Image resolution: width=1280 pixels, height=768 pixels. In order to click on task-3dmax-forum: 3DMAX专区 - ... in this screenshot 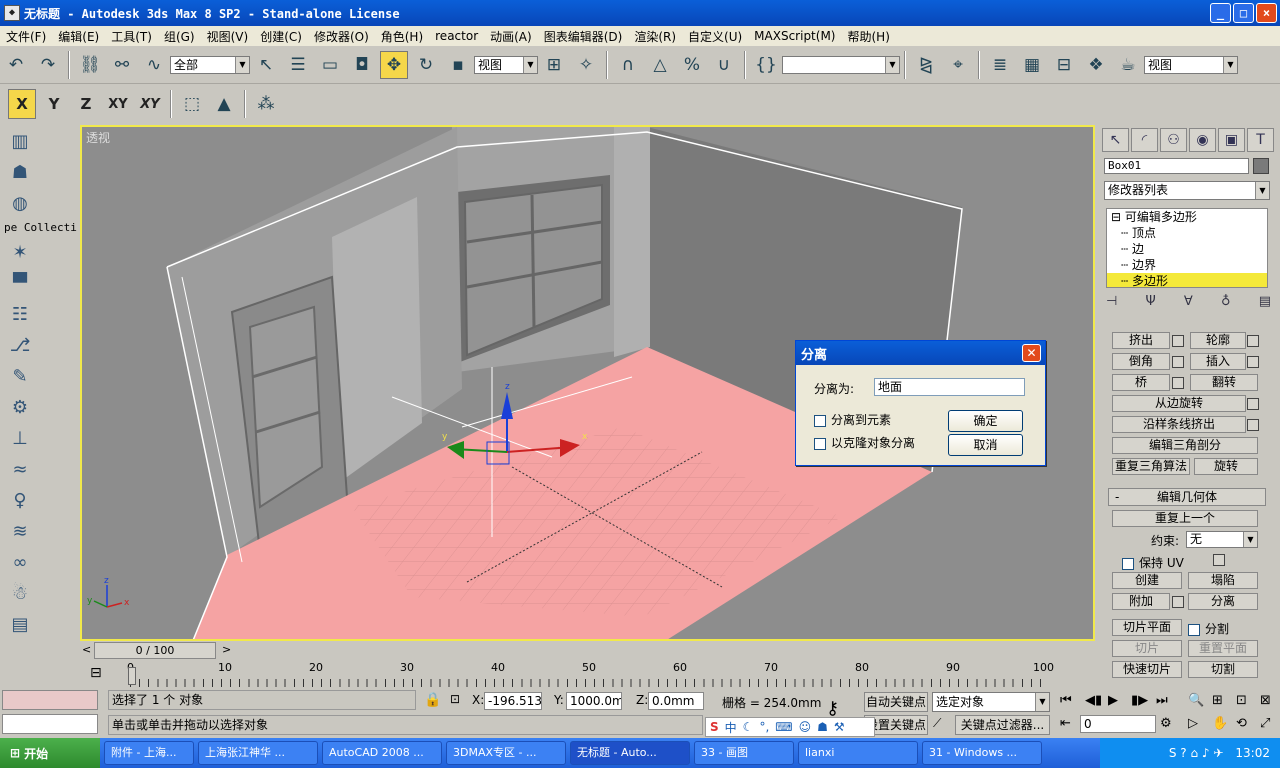, I will do `click(506, 753)`.